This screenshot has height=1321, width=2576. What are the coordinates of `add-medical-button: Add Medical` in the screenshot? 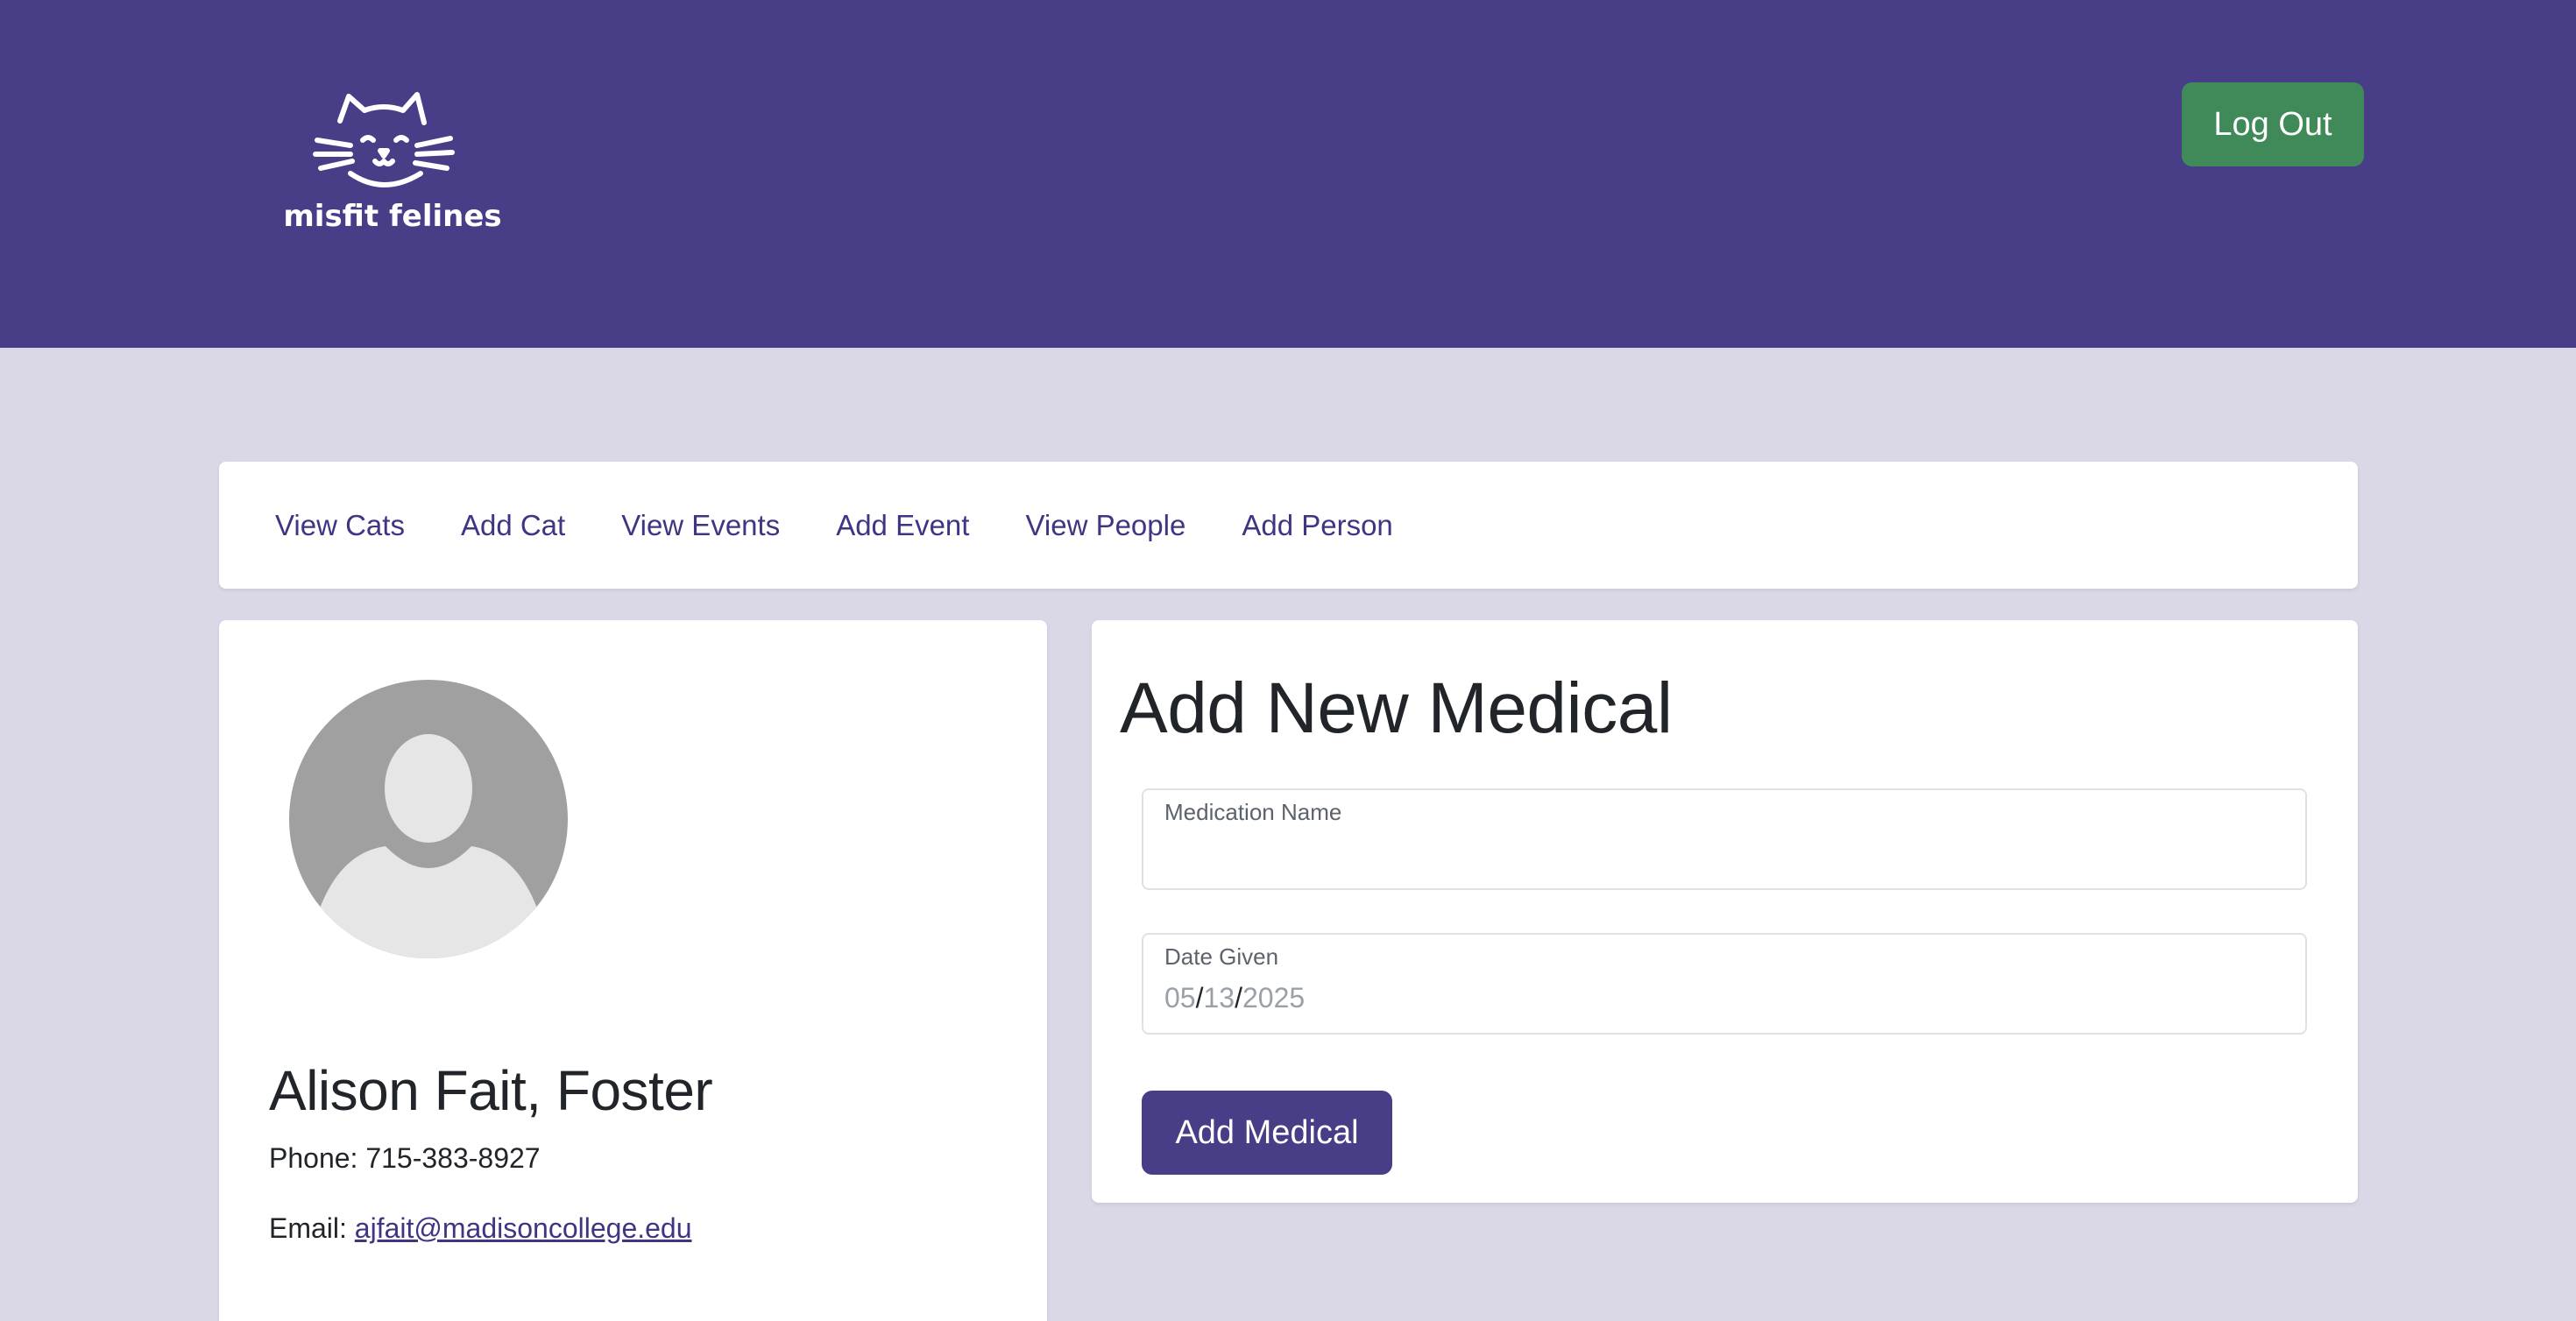 It's located at (1267, 1133).